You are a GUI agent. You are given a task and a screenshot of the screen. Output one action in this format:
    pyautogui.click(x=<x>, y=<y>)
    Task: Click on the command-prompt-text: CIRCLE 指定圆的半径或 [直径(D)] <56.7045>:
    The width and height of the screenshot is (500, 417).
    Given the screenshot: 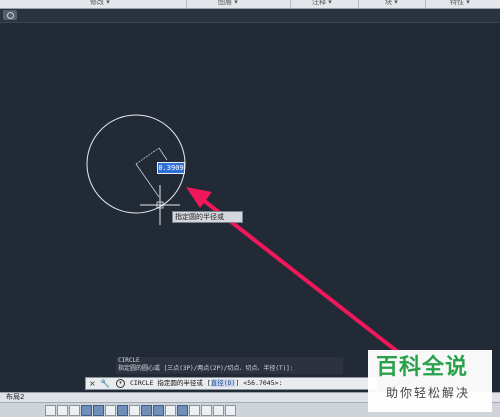 What is the action you would take?
    pyautogui.click(x=206, y=383)
    